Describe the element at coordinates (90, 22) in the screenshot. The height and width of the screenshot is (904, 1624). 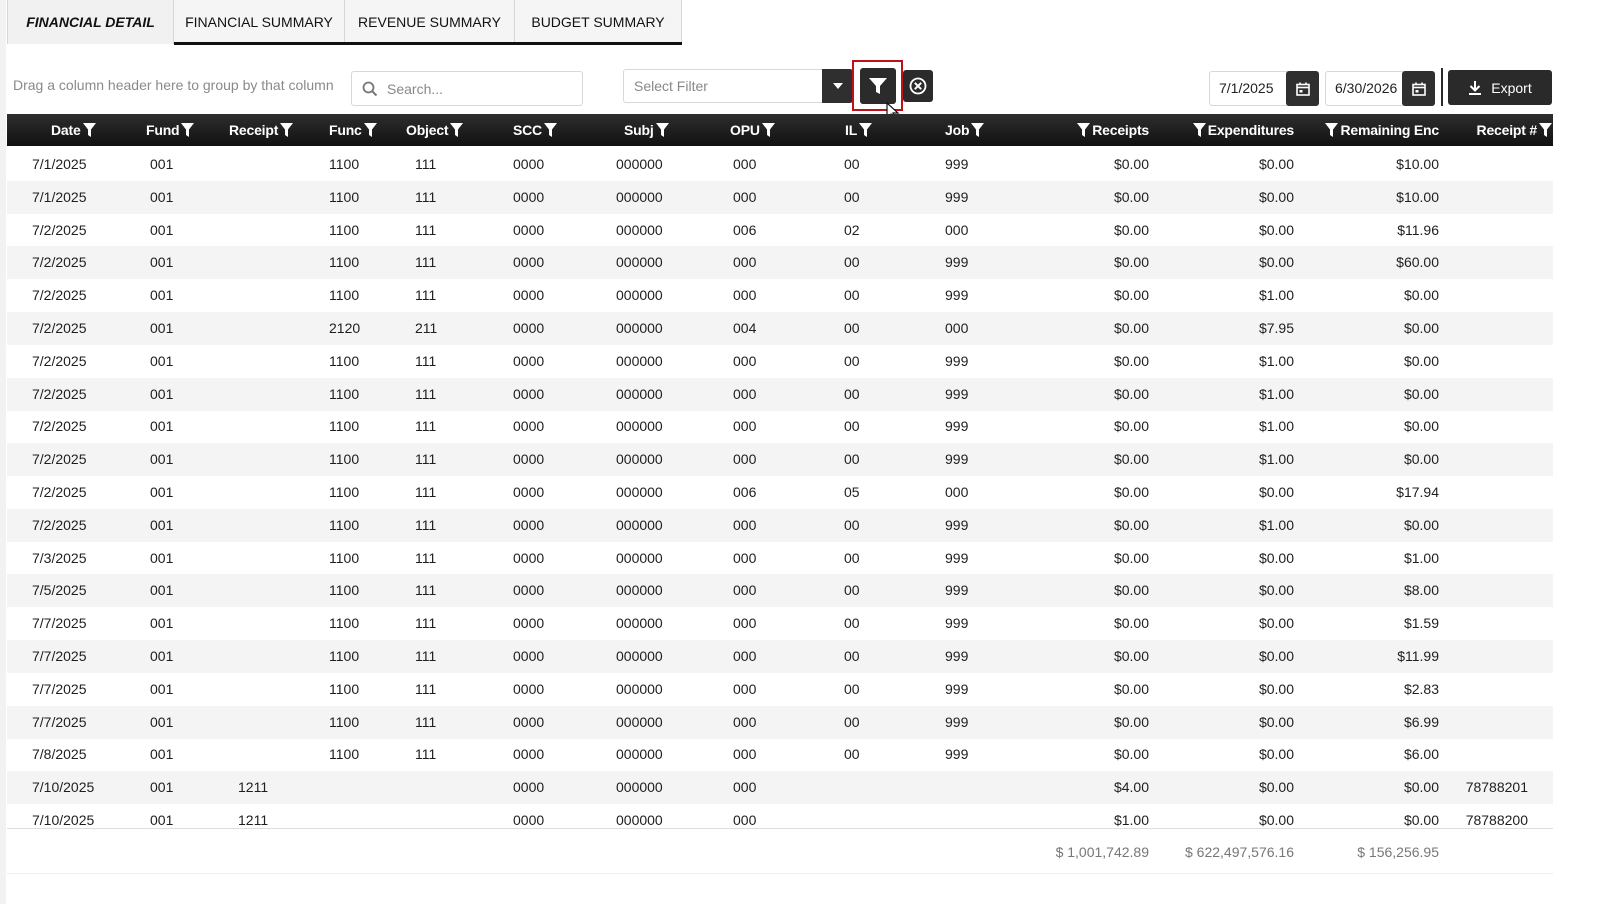
I see `tab-financial-detail: FINANCIAL DETAIL` at that location.